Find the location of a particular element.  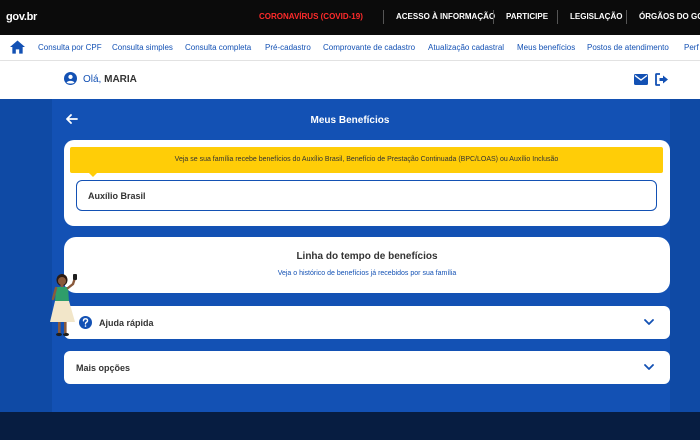

accordion-mais-opcoes: Mais opções is located at coordinates (367, 367).